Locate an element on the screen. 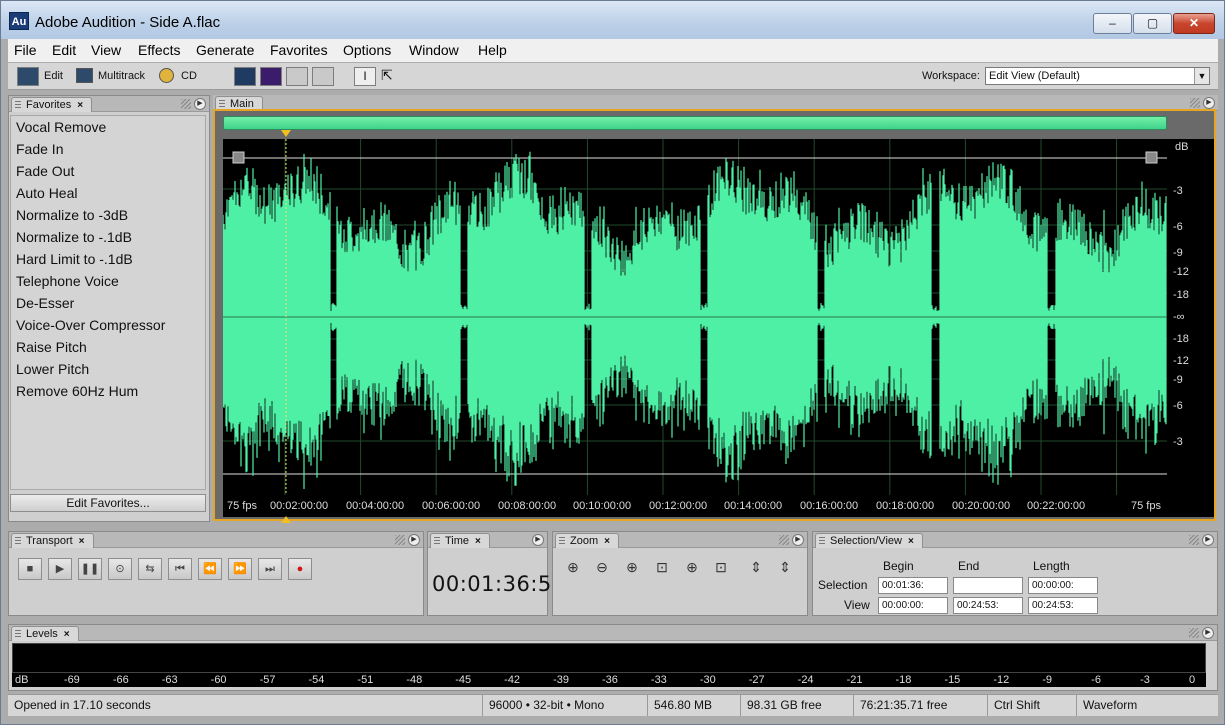 The height and width of the screenshot is (725, 1225). zoom-out-full-icon: ⊕ is located at coordinates (632, 567).